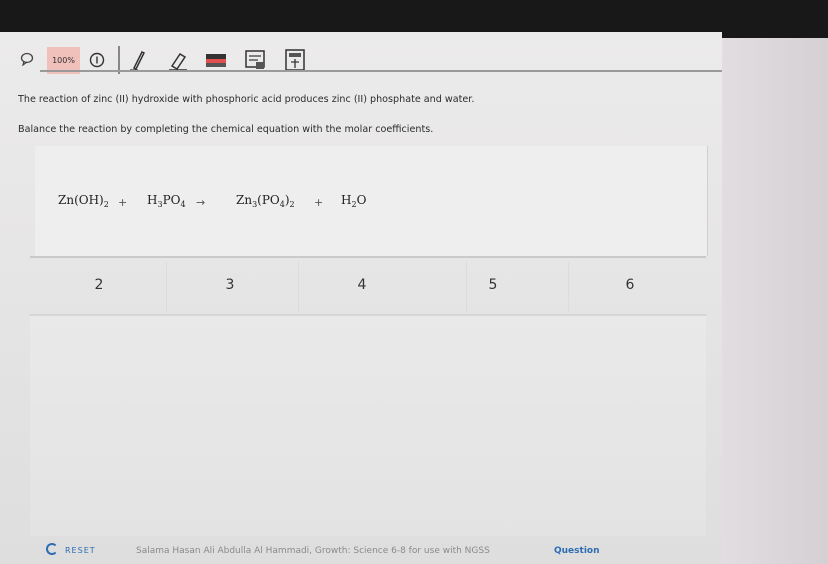 This screenshot has width=828, height=564. I want to click on eraser-icon, so click(178, 60).